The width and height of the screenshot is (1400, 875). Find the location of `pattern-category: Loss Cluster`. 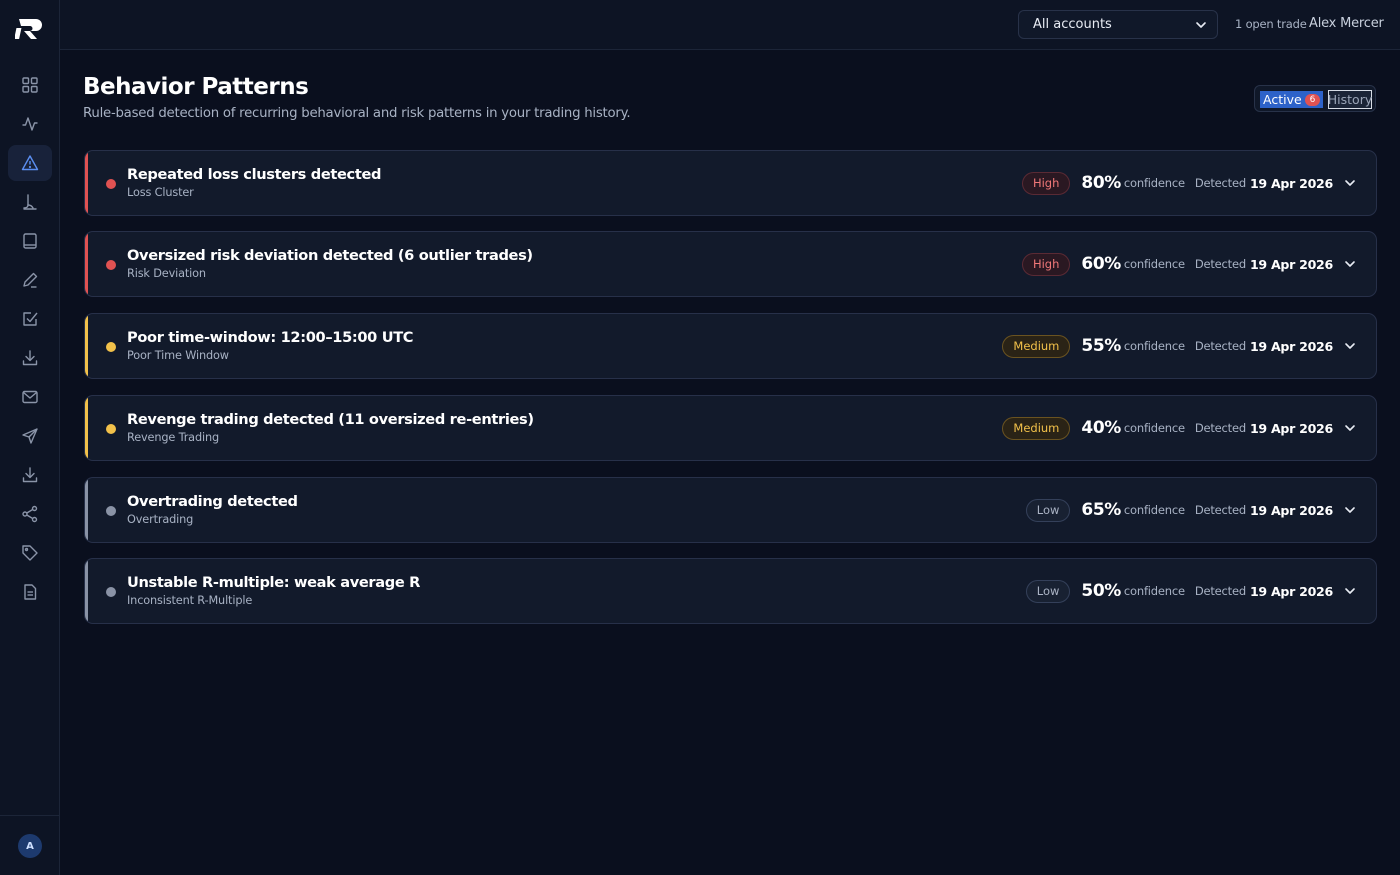

pattern-category: Loss Cluster is located at coordinates (160, 192).